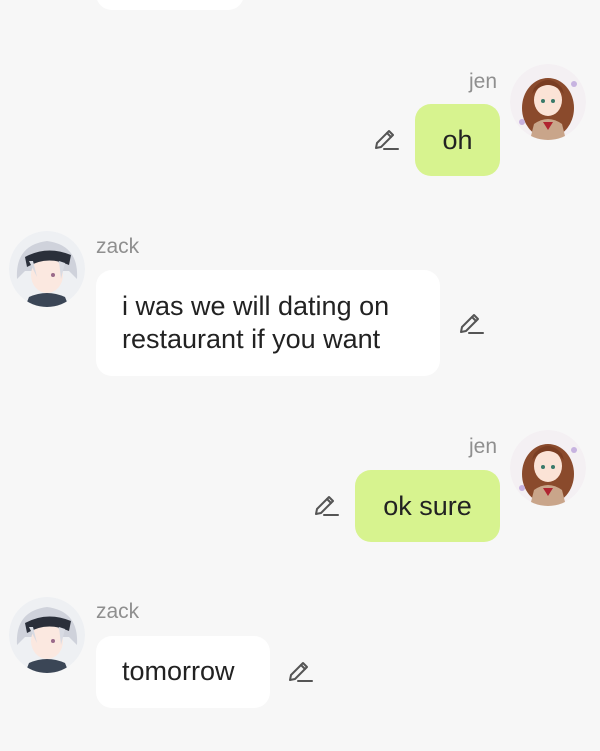  What do you see at coordinates (251, 339) in the screenshot?
I see `message-line: restaurant if you want` at bounding box center [251, 339].